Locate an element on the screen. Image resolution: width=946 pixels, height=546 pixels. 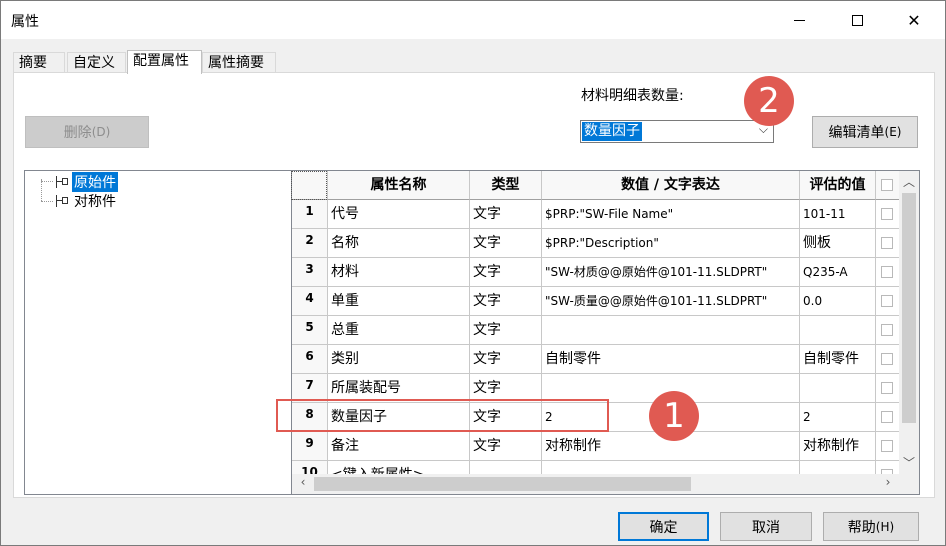
cell-value: 101-11 is located at coordinates (838, 214).